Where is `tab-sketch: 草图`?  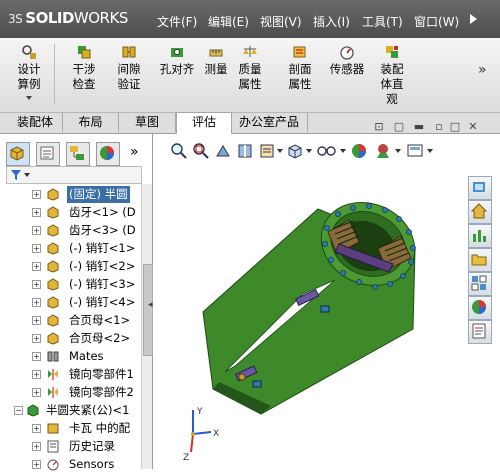
tab-sketch: 草图 is located at coordinates (147, 122).